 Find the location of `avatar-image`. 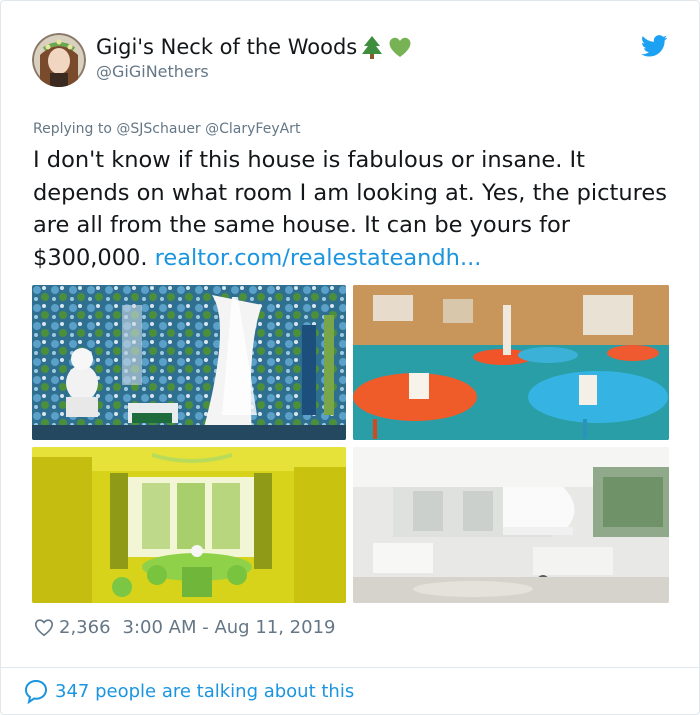

avatar-image is located at coordinates (59, 60).